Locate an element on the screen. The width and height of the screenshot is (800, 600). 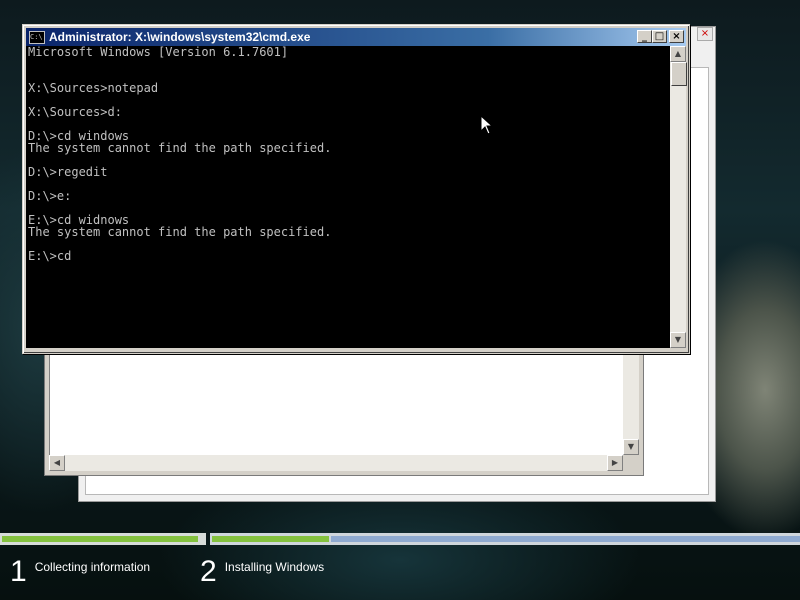
progress-remaining is located at coordinates (565, 539).